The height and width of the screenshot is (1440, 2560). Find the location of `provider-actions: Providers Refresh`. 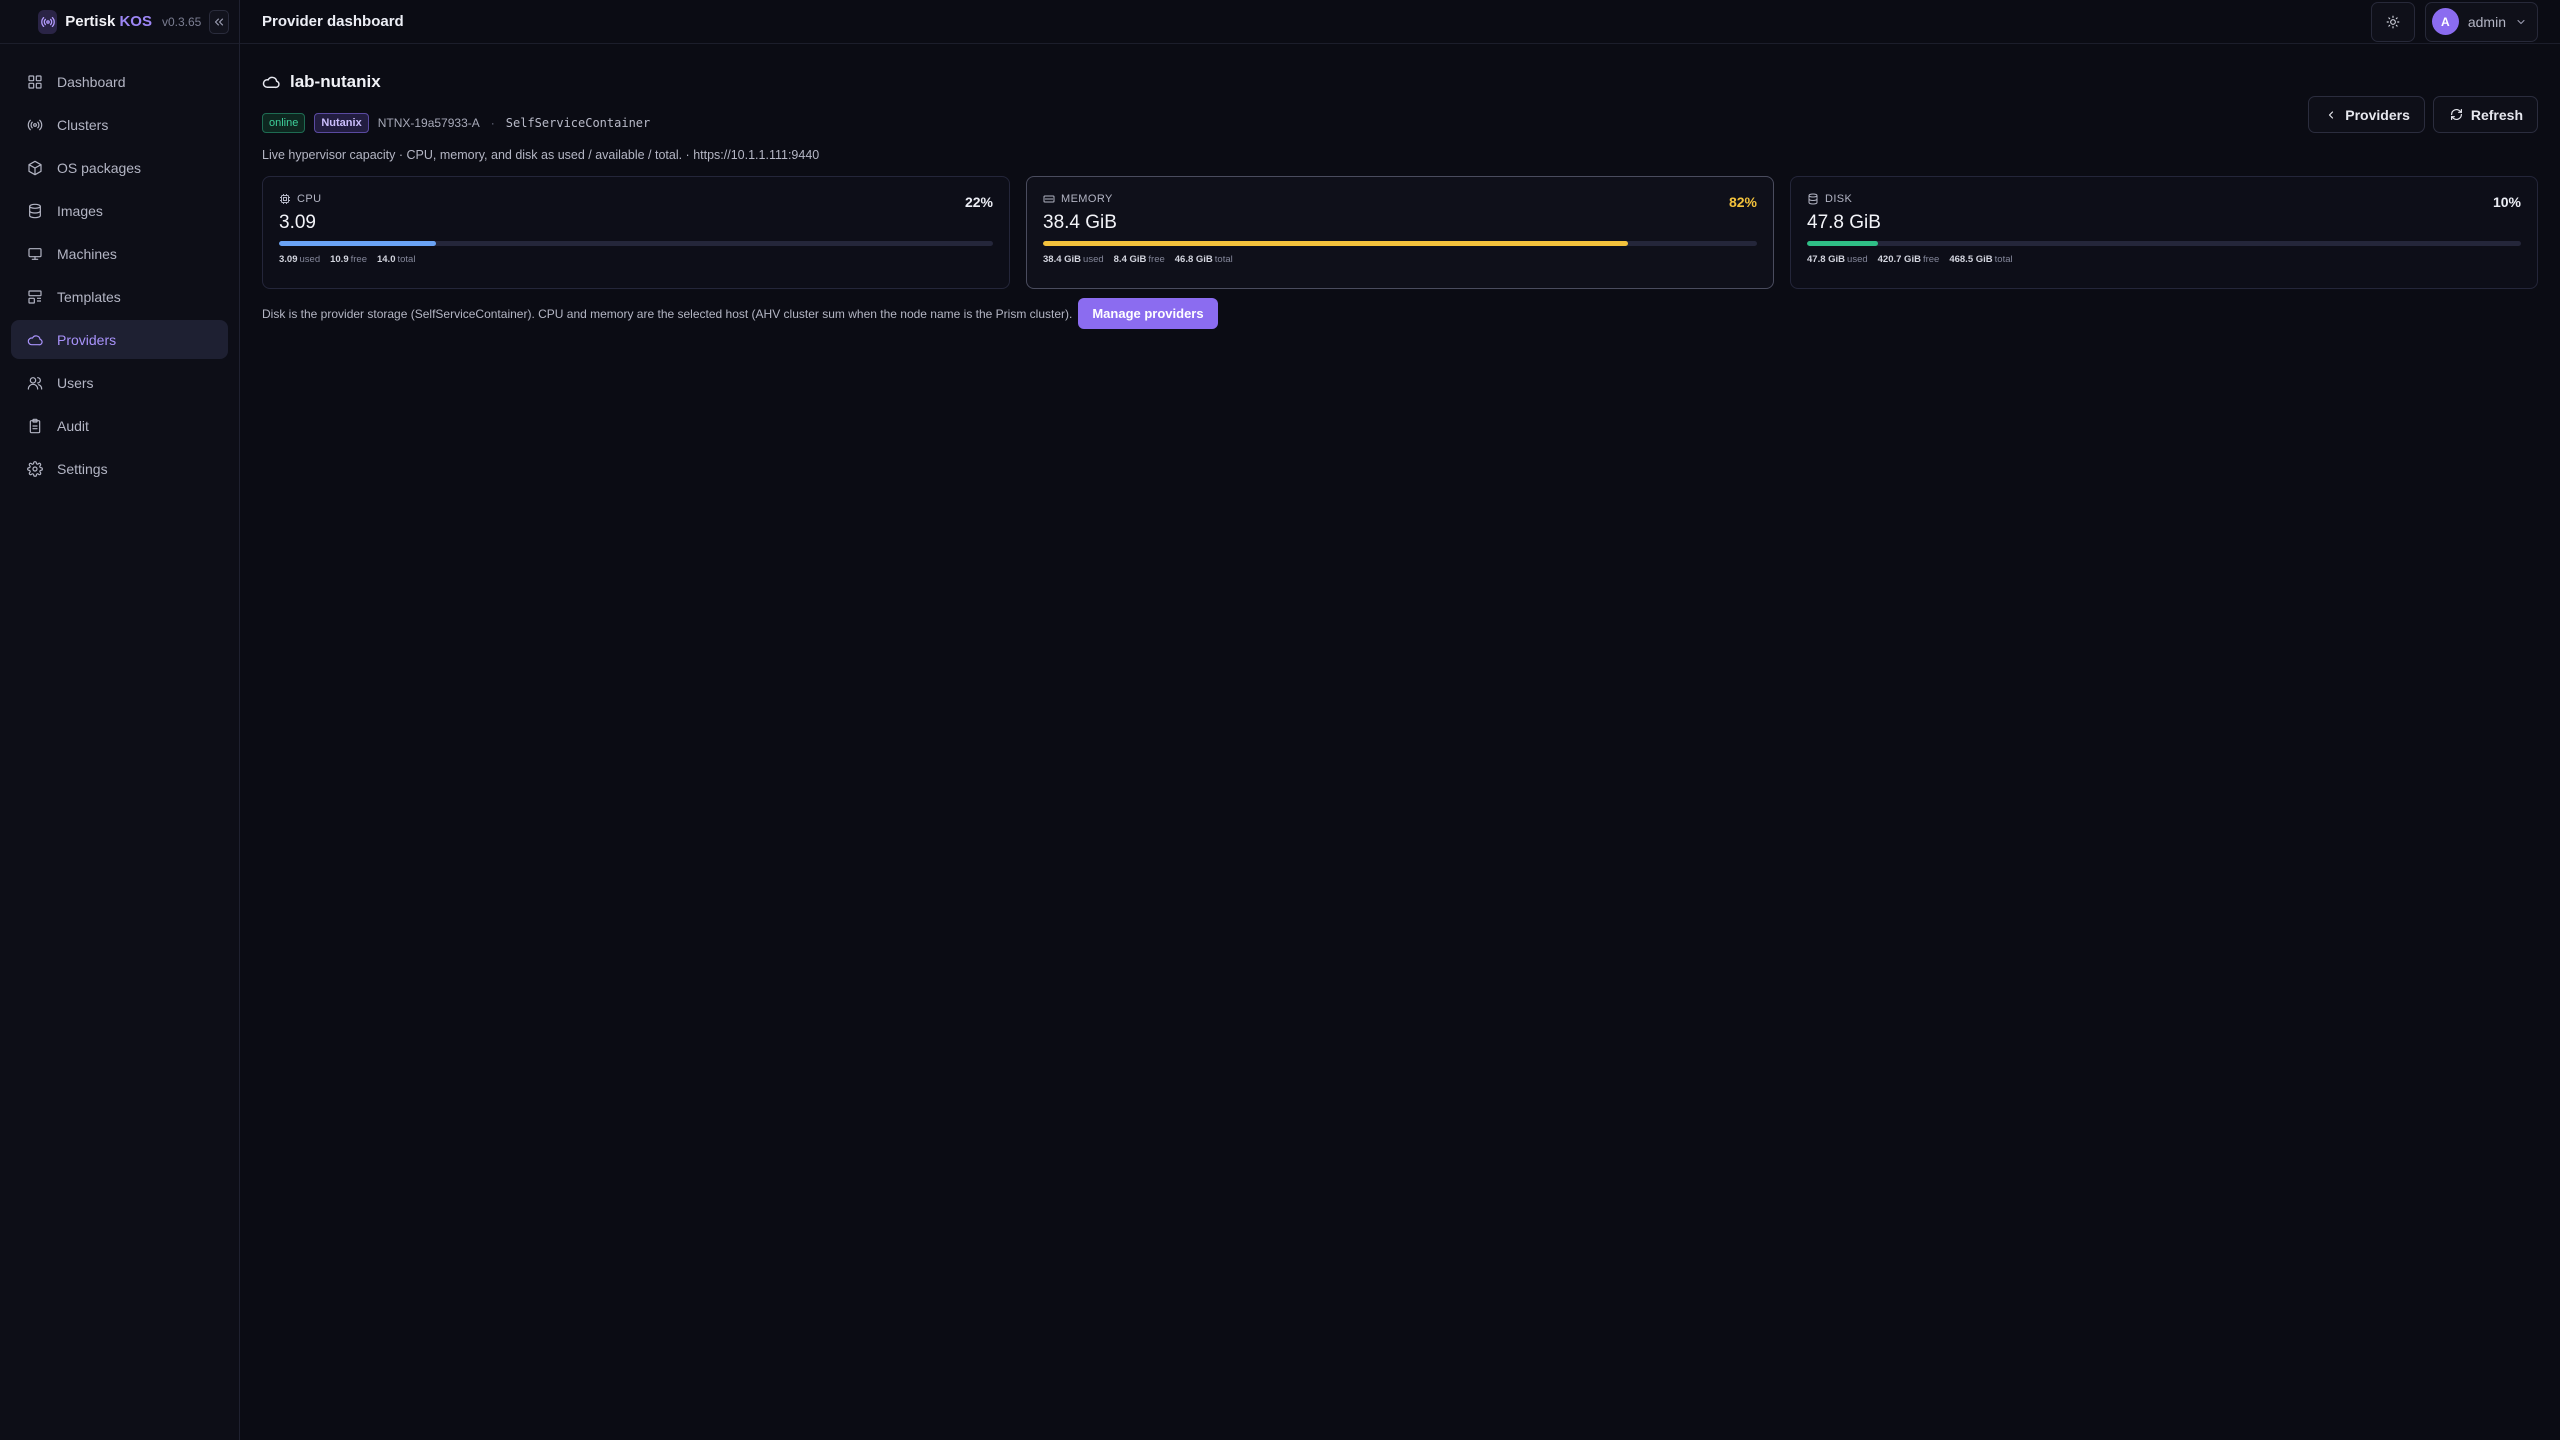

provider-actions: Providers Refresh is located at coordinates (2423, 114).